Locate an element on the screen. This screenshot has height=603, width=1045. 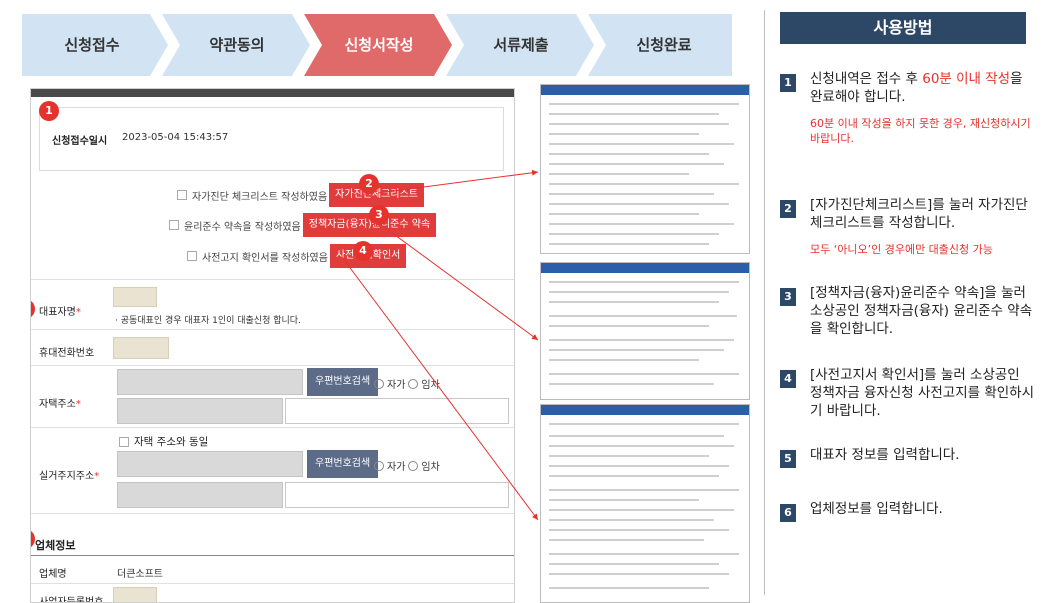
usage-number: 6 is located at coordinates (788, 513).